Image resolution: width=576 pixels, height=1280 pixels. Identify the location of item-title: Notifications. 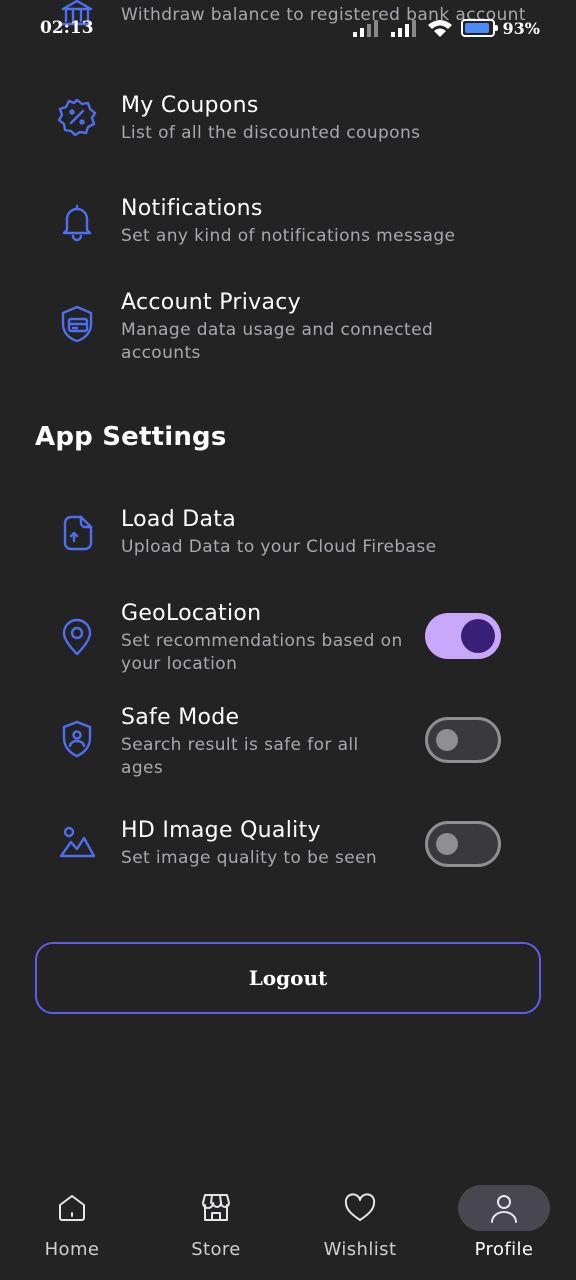
(192, 208).